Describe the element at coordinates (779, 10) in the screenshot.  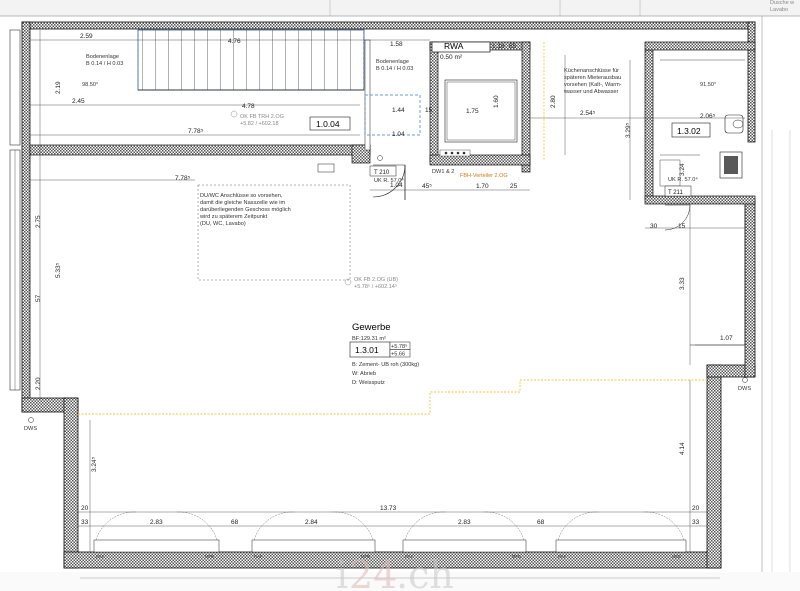
I see `corner-note-2: Lavabo` at that location.